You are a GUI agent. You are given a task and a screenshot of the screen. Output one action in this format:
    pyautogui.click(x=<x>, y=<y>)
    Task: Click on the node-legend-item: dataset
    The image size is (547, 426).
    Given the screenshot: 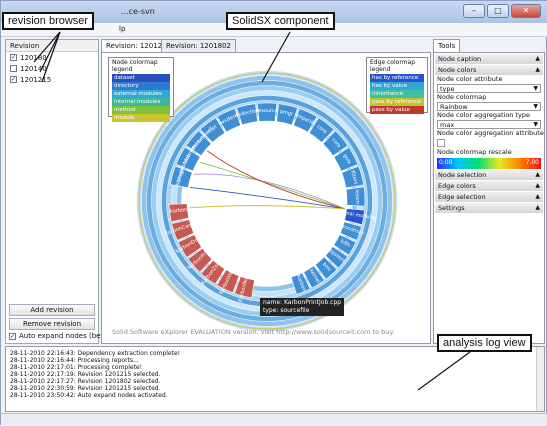 What is the action you would take?
    pyautogui.click(x=141, y=78)
    